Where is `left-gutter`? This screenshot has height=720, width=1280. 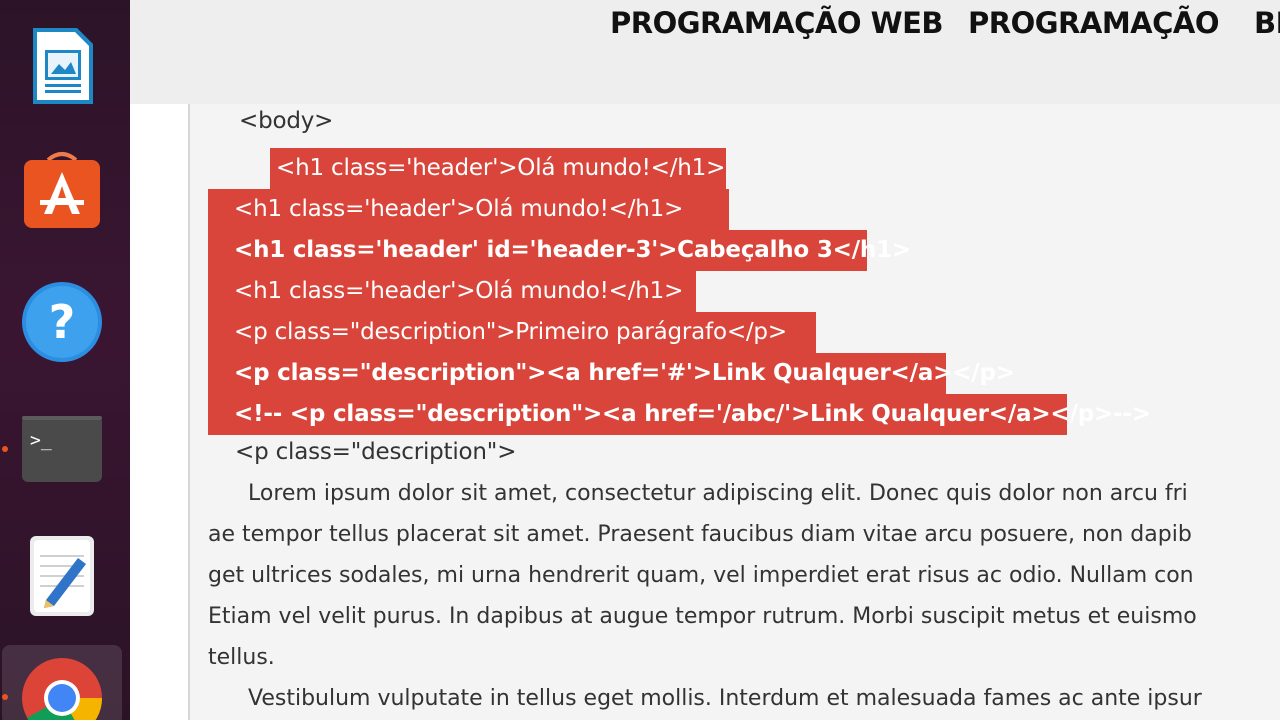
left-gutter is located at coordinates (160, 412).